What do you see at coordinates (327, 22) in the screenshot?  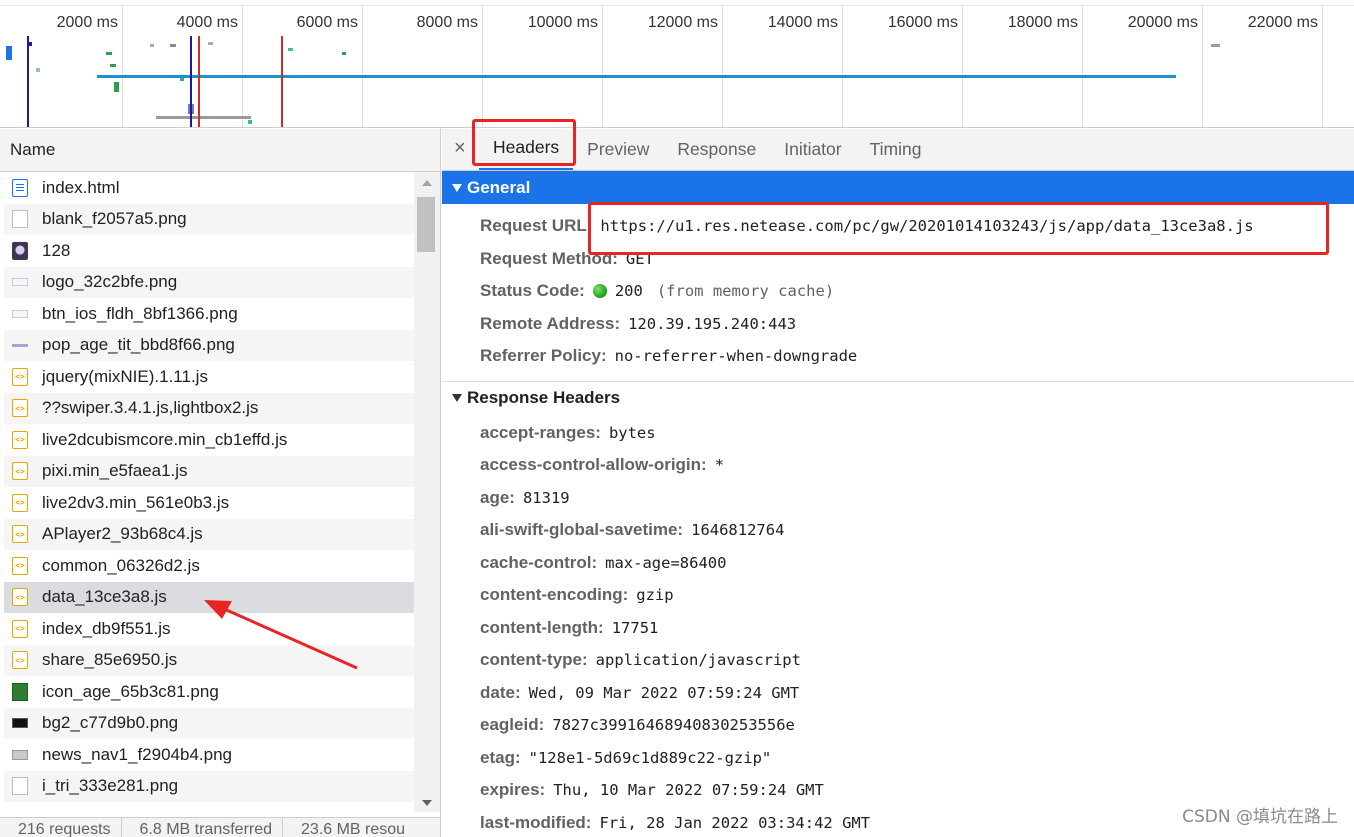 I see `timeline-tick-label: 6000 ms` at bounding box center [327, 22].